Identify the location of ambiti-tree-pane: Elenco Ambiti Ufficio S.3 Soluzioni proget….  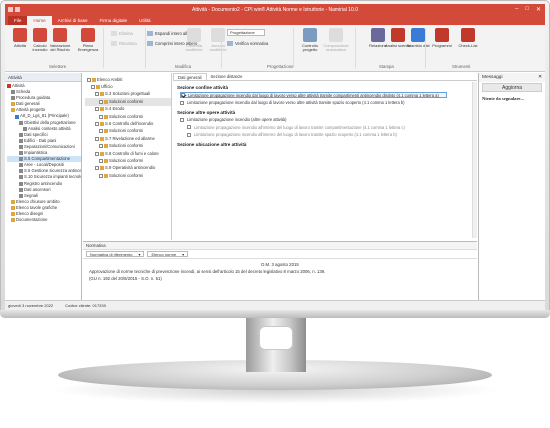
(127, 156).